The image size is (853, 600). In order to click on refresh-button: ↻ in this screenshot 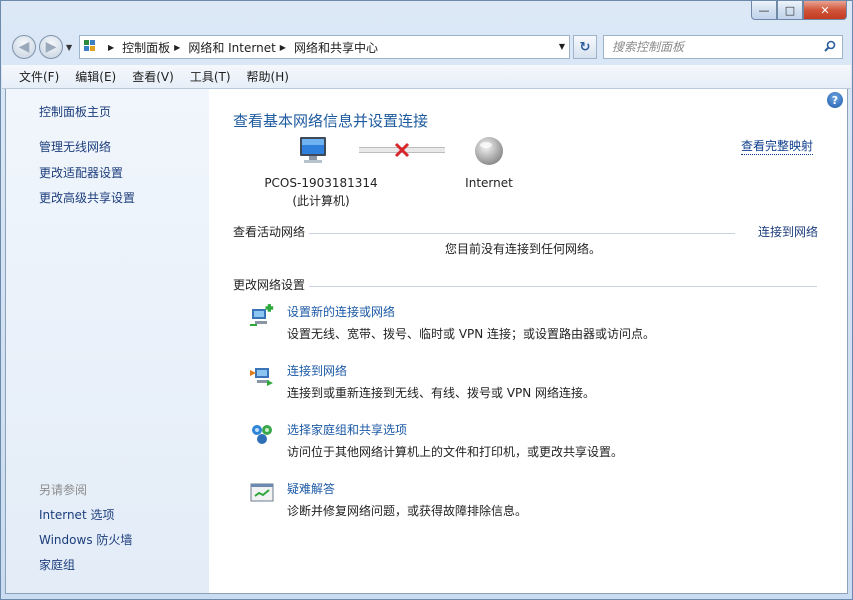, I will do `click(585, 47)`.